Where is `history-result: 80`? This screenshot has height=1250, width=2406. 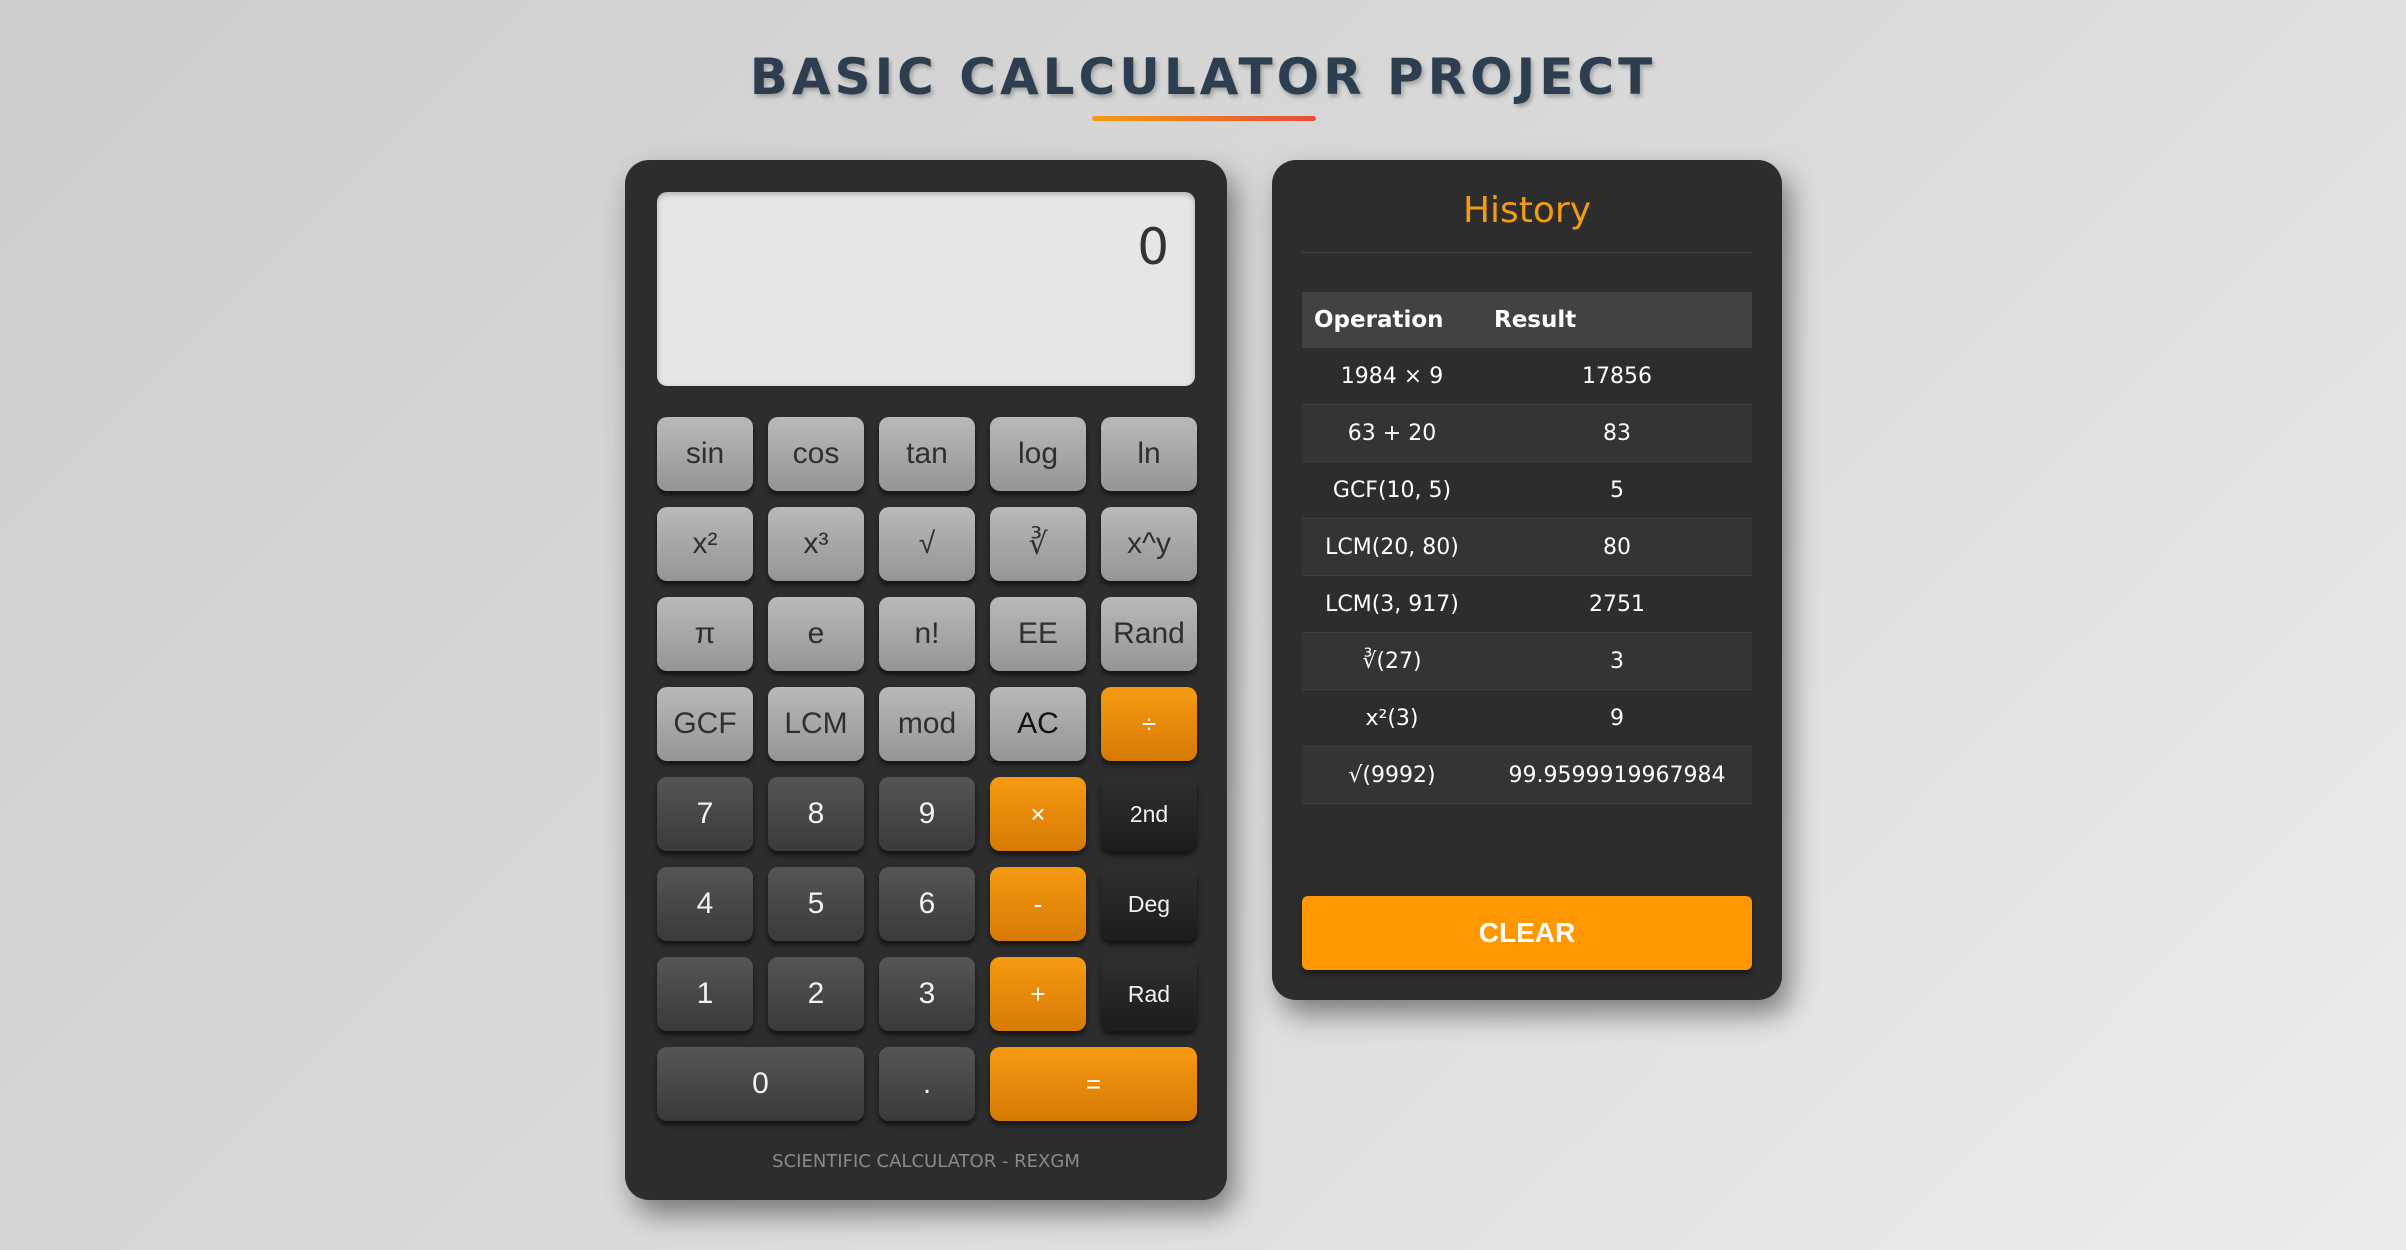
history-result: 80 is located at coordinates (1617, 547).